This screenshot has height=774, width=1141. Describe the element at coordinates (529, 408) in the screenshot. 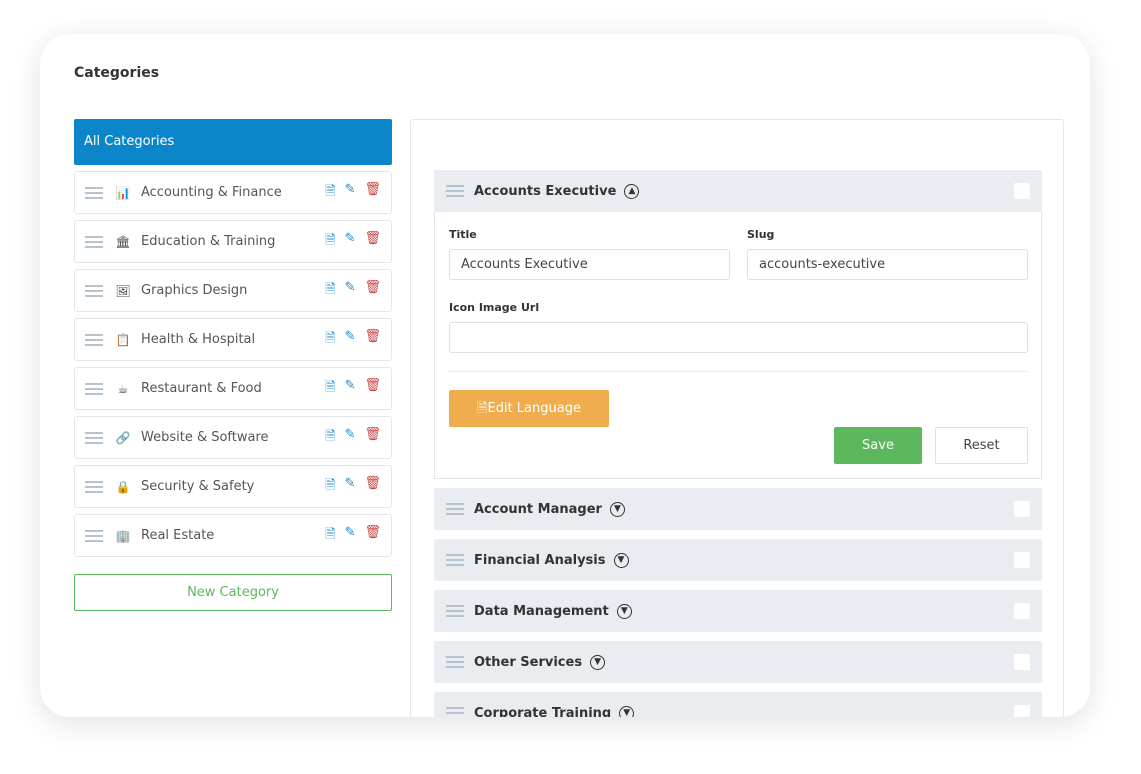

I see `edit-language-button: 🗎Edit Language` at that location.